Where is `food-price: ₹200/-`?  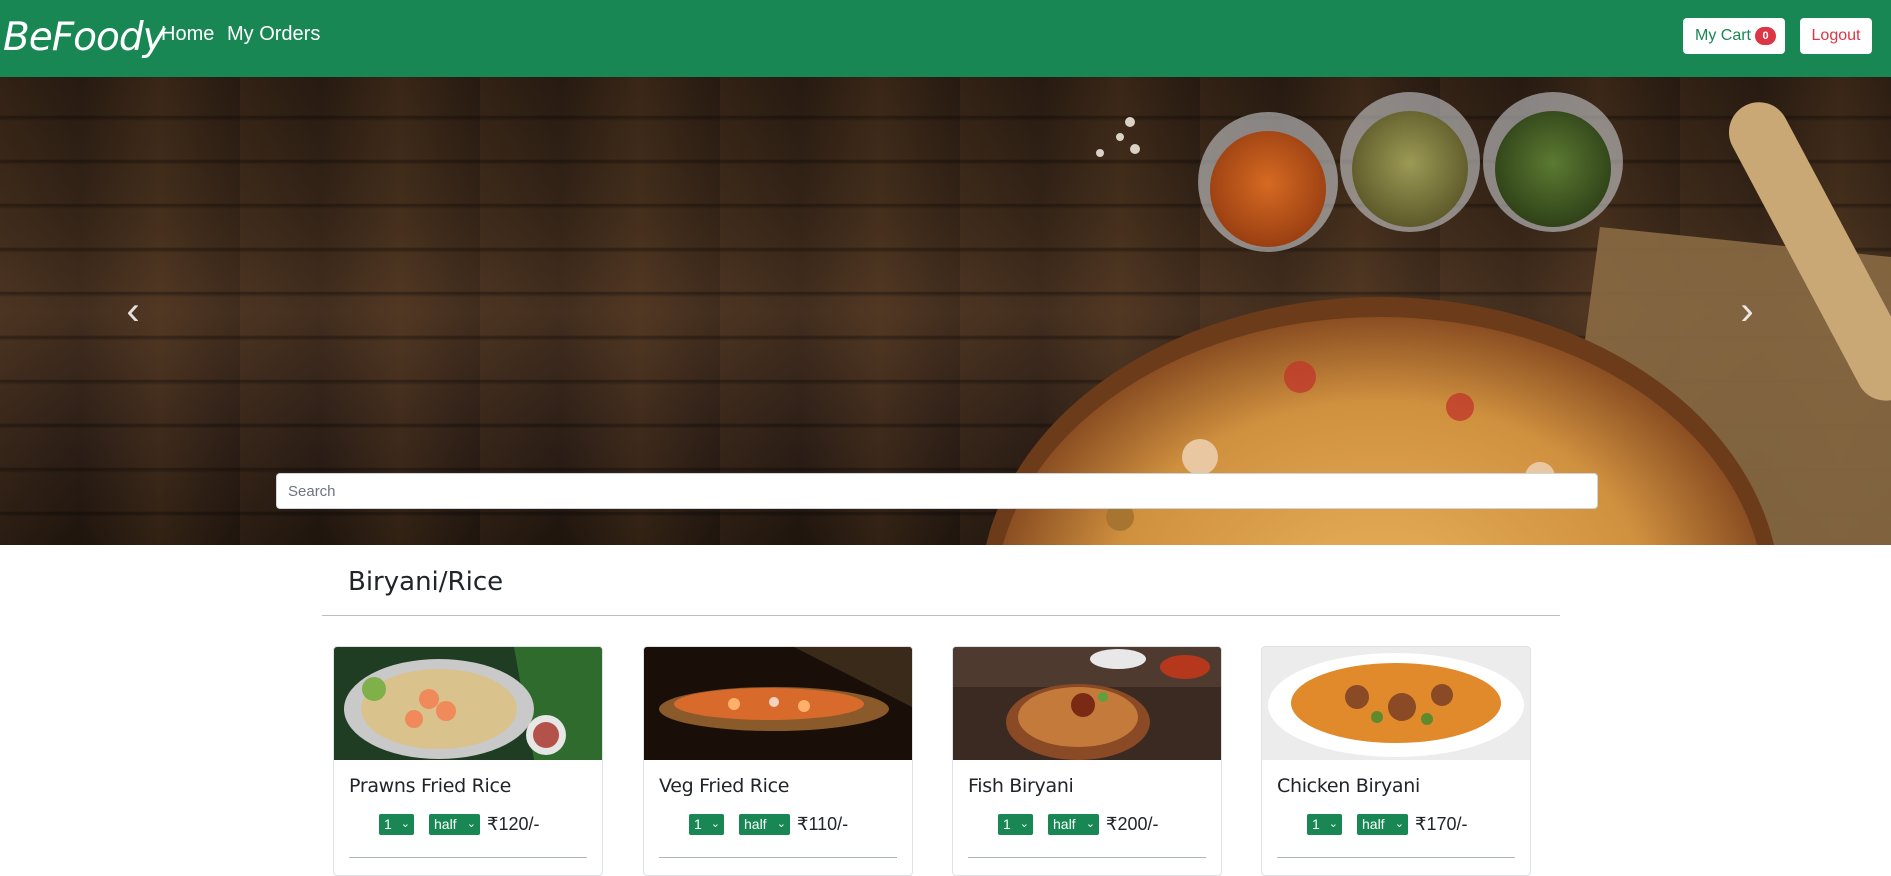
food-price: ₹200/- is located at coordinates (1132, 824).